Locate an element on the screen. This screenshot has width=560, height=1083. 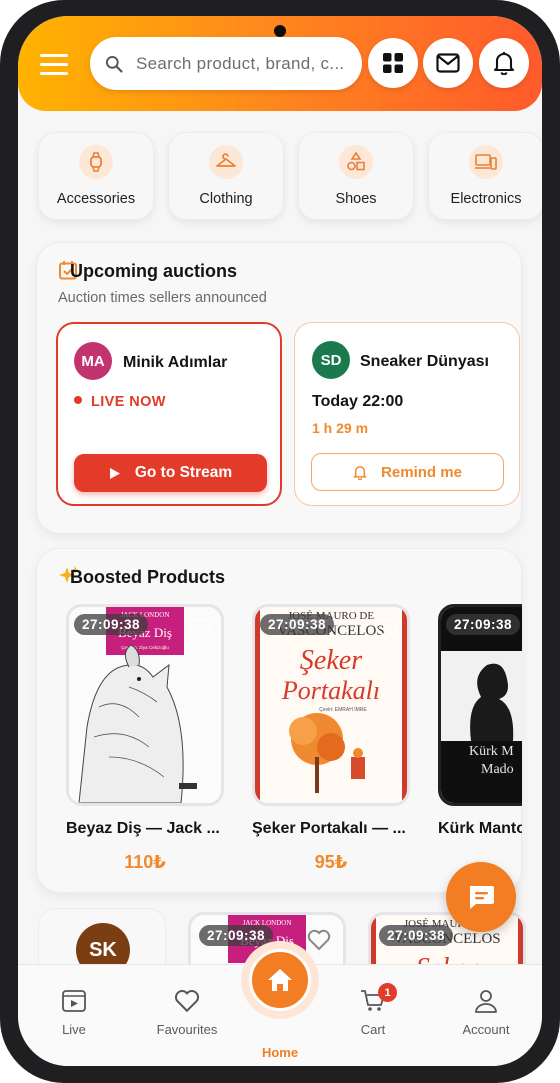
book-title-line2: Portakalı is located at coordinates (330, 690).